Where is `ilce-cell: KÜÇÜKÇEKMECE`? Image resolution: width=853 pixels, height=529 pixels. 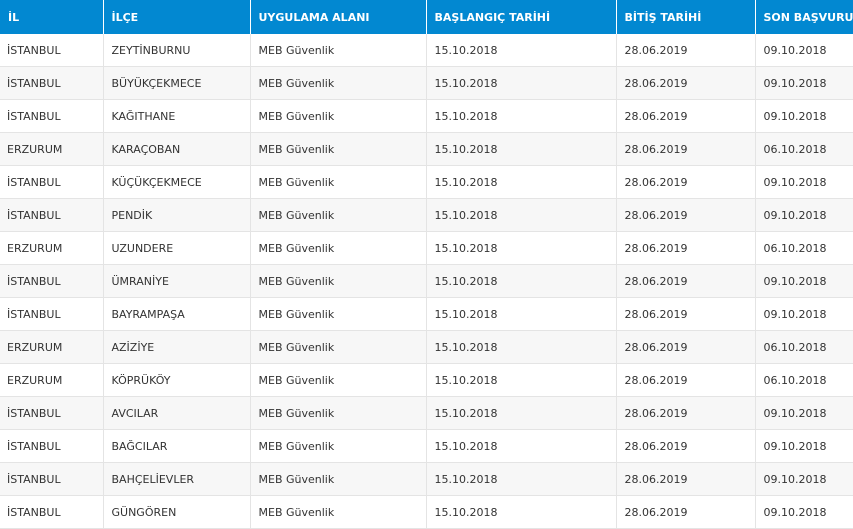
ilce-cell: KÜÇÜKÇEKMECE is located at coordinates (177, 182).